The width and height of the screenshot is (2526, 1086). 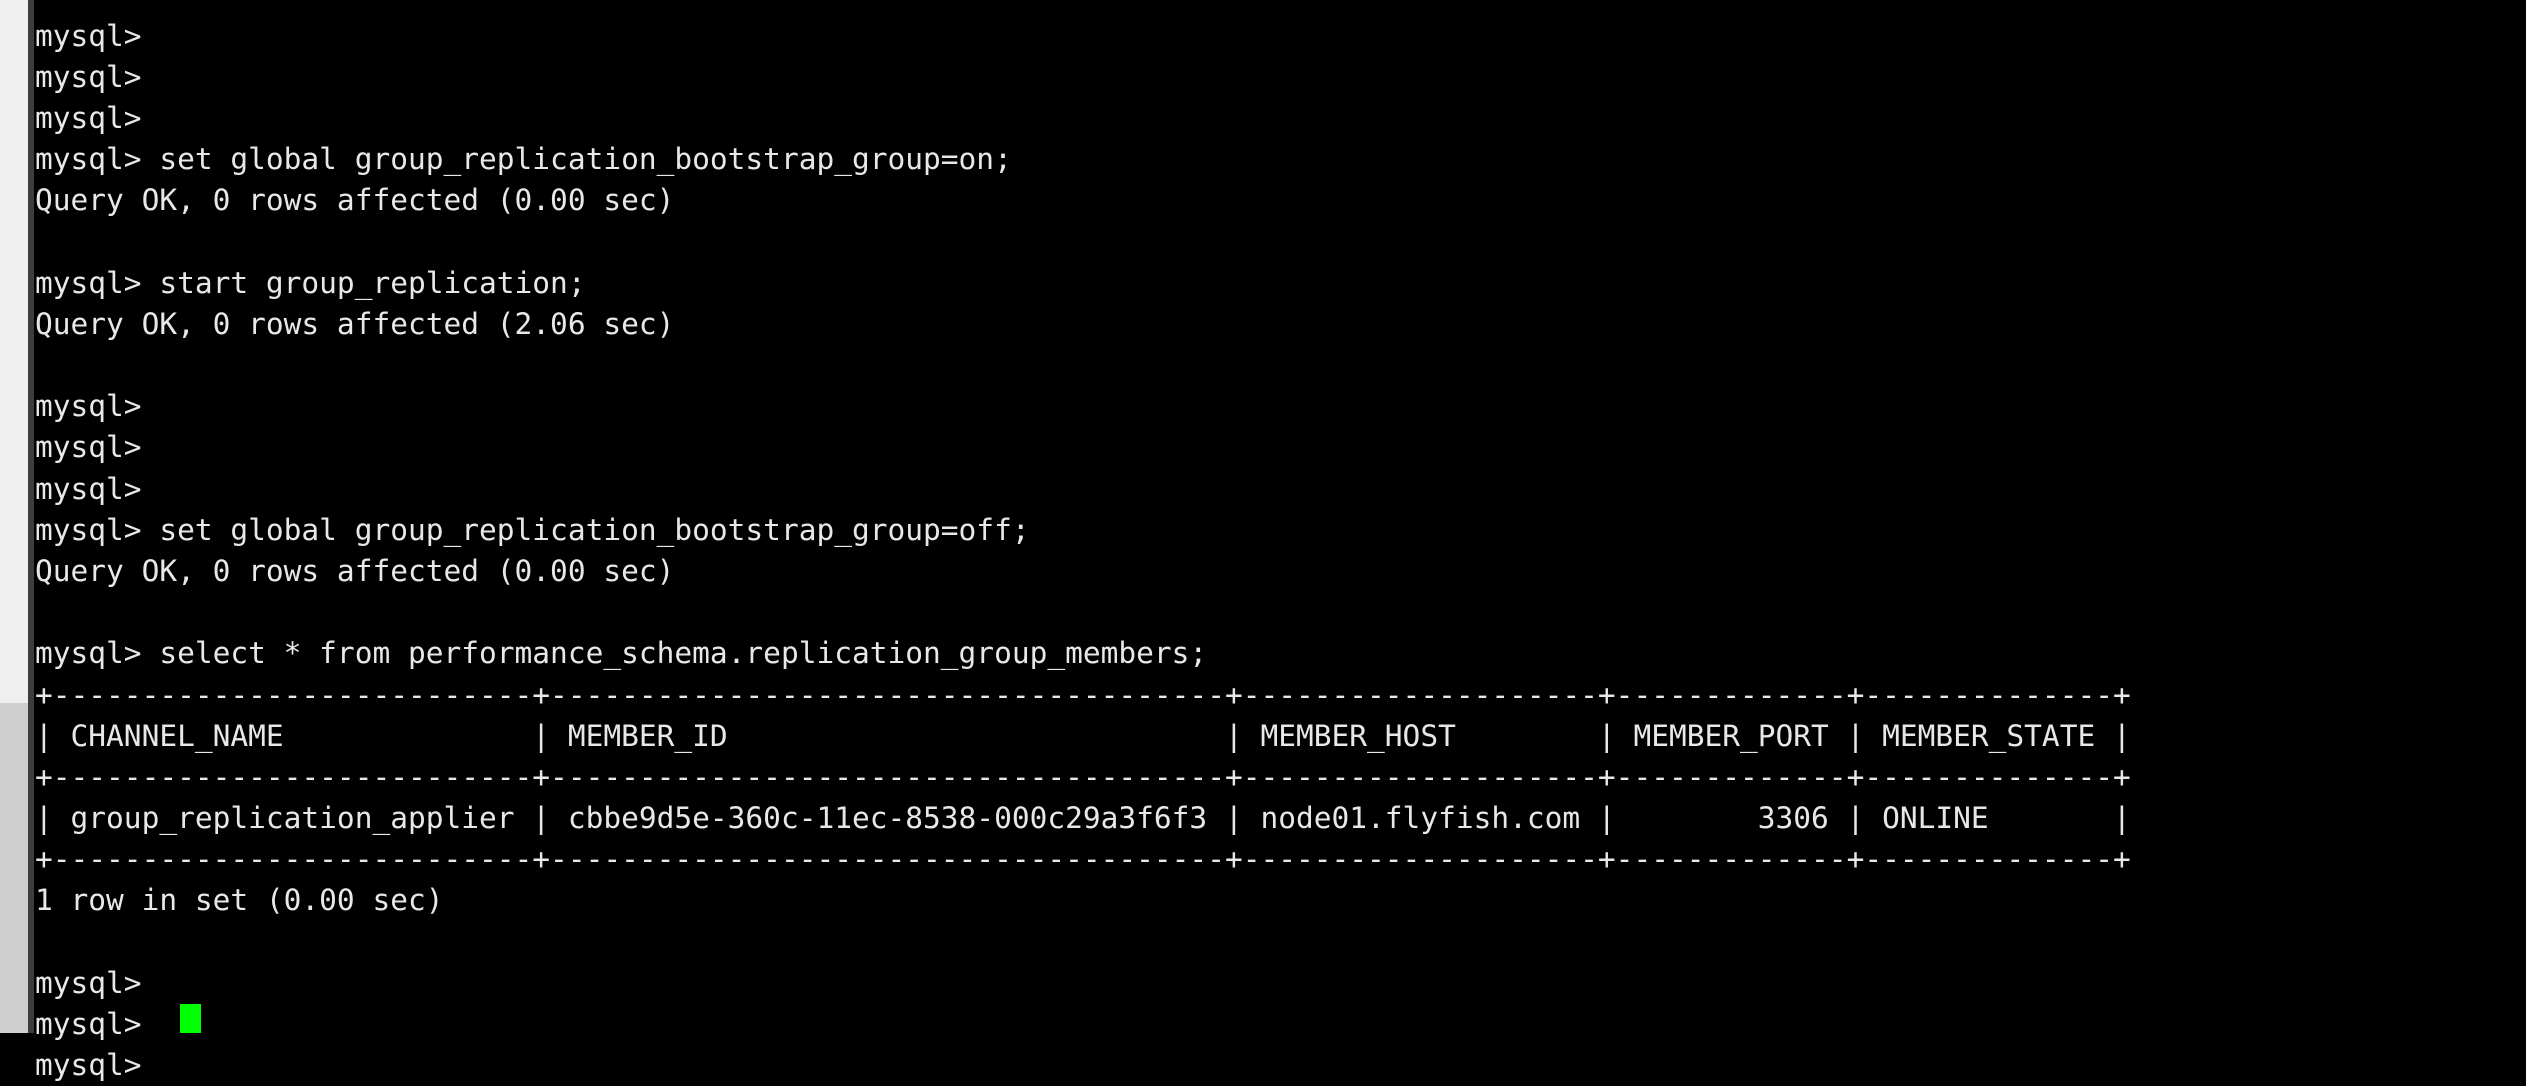 I want to click on vertical-scrollbar-thumb, so click(x=14, y=868).